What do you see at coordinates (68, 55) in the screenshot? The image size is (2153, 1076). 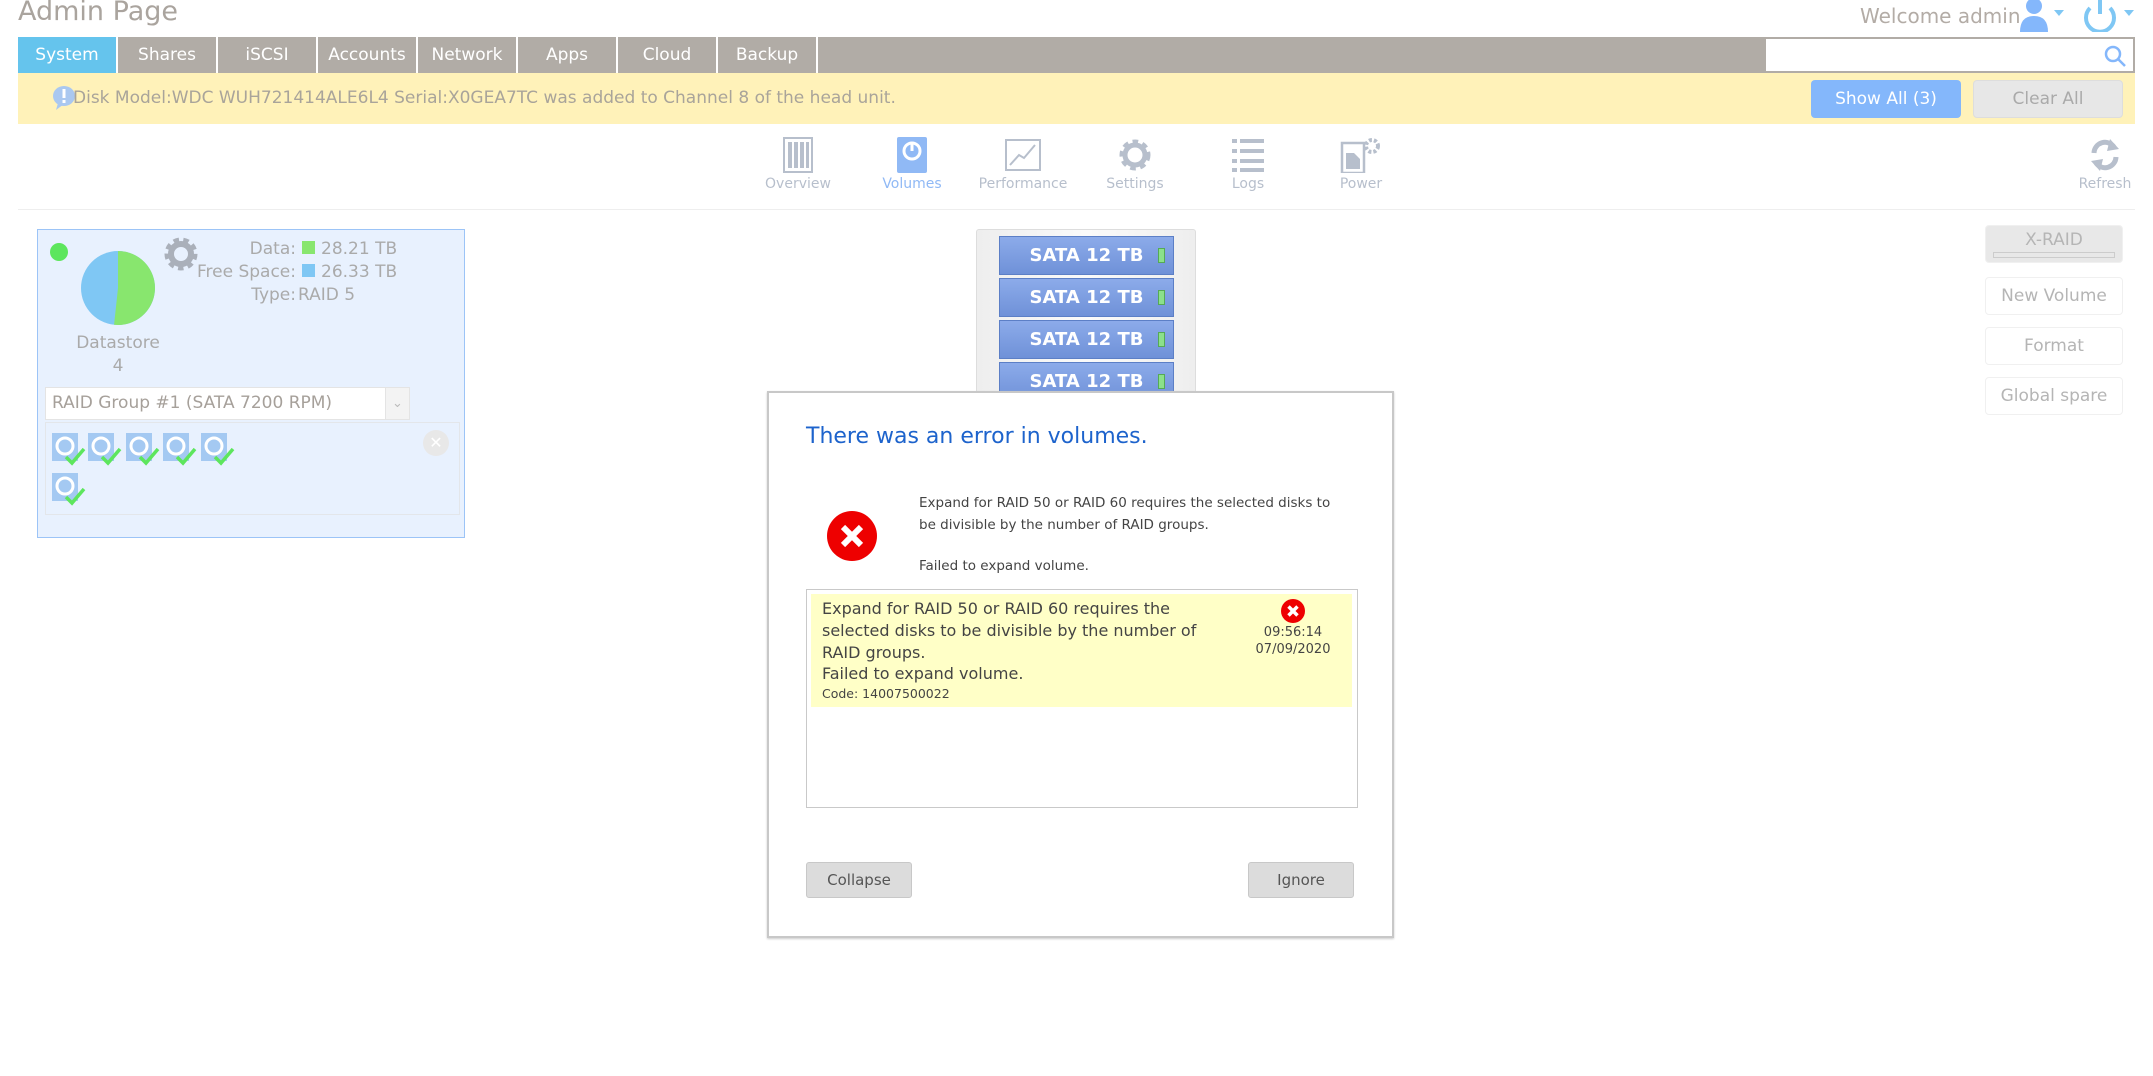 I see `tab-system: System` at bounding box center [68, 55].